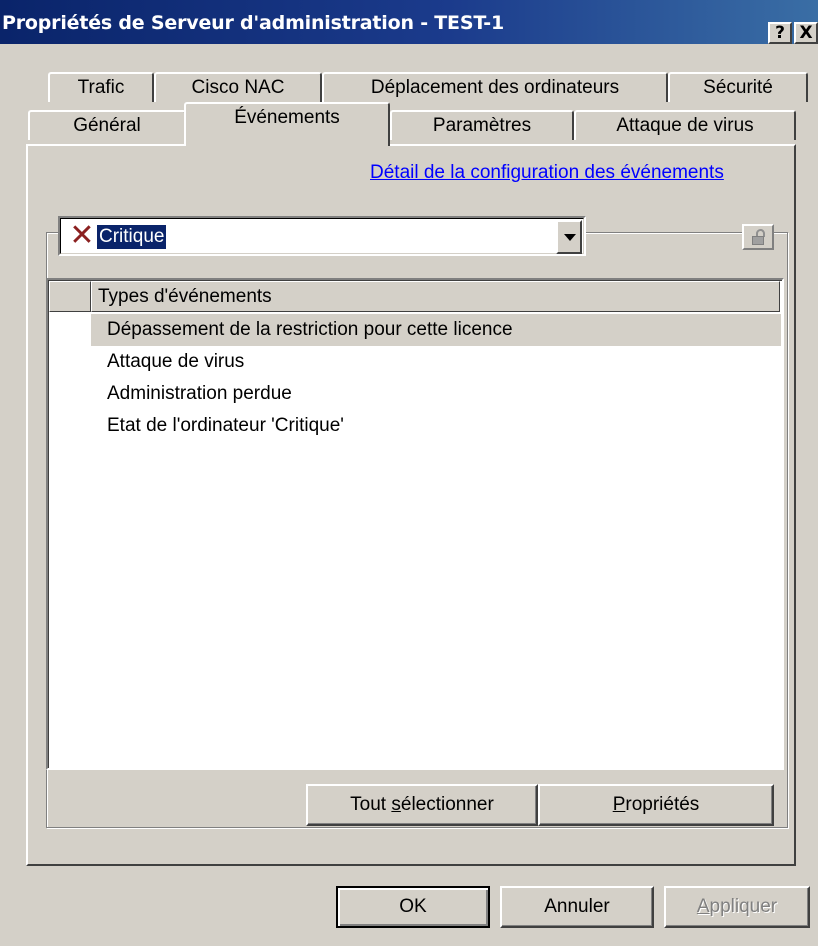 This screenshot has height=946, width=818. What do you see at coordinates (107, 125) in the screenshot?
I see `tab-general: Général` at bounding box center [107, 125].